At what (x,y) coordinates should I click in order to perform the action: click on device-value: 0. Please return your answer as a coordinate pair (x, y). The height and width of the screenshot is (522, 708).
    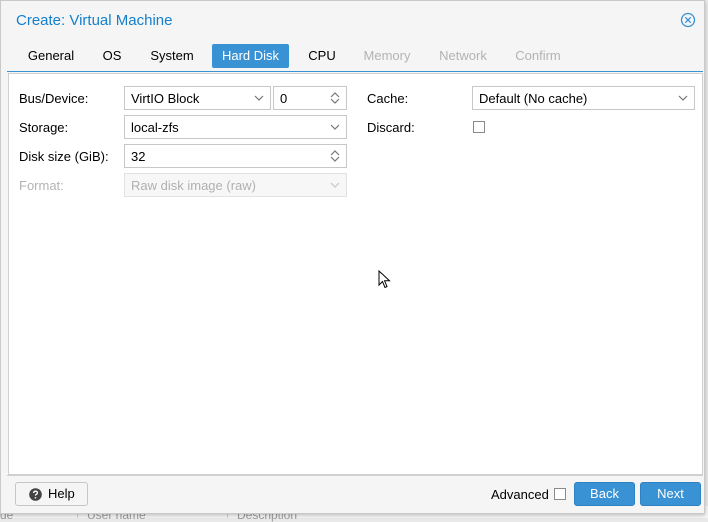
    Looking at the image, I should click on (284, 98).